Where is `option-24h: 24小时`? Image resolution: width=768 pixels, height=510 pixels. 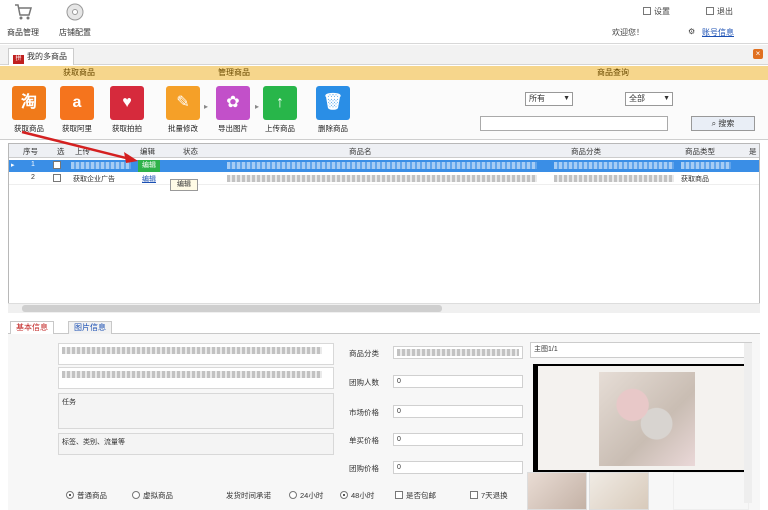 option-24h: 24小时 is located at coordinates (306, 495).